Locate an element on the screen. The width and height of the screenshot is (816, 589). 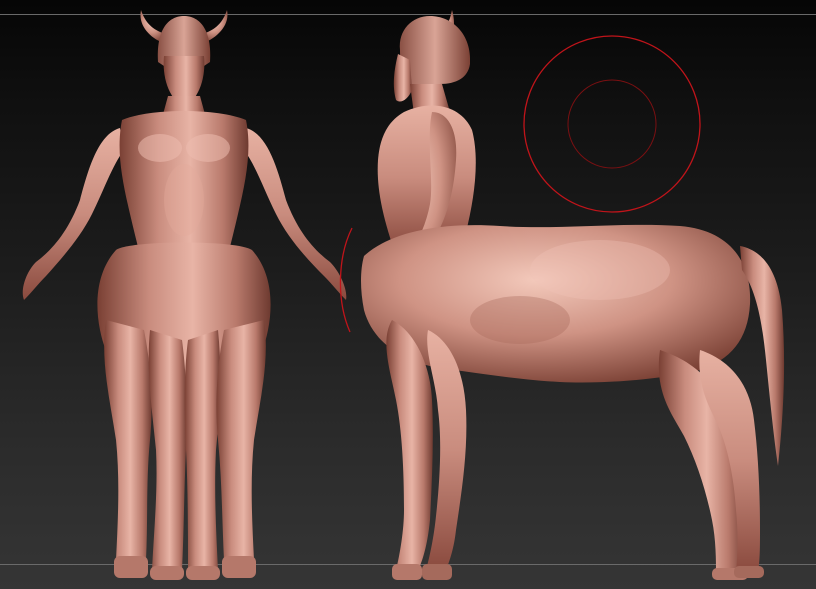
brush-cursor is located at coordinates (612, 124).